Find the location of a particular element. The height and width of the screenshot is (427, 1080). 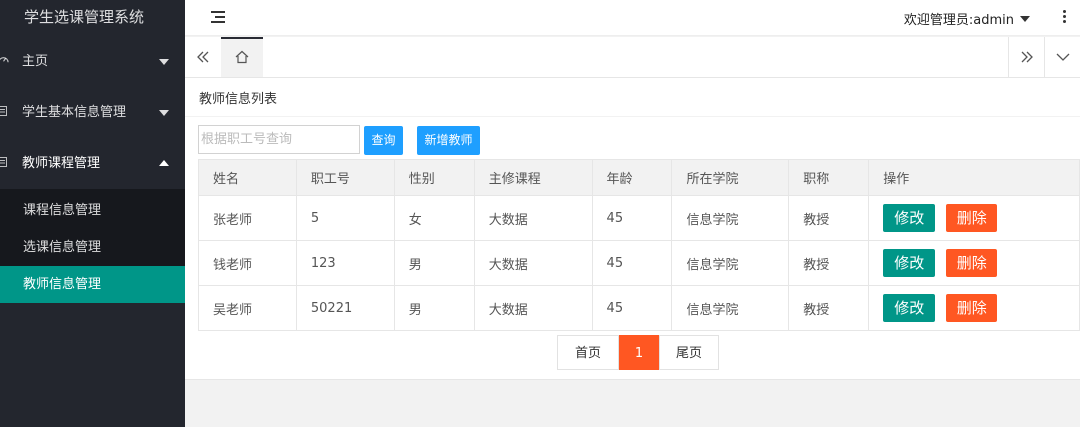

cell-staff-id: 5 is located at coordinates (345, 218).